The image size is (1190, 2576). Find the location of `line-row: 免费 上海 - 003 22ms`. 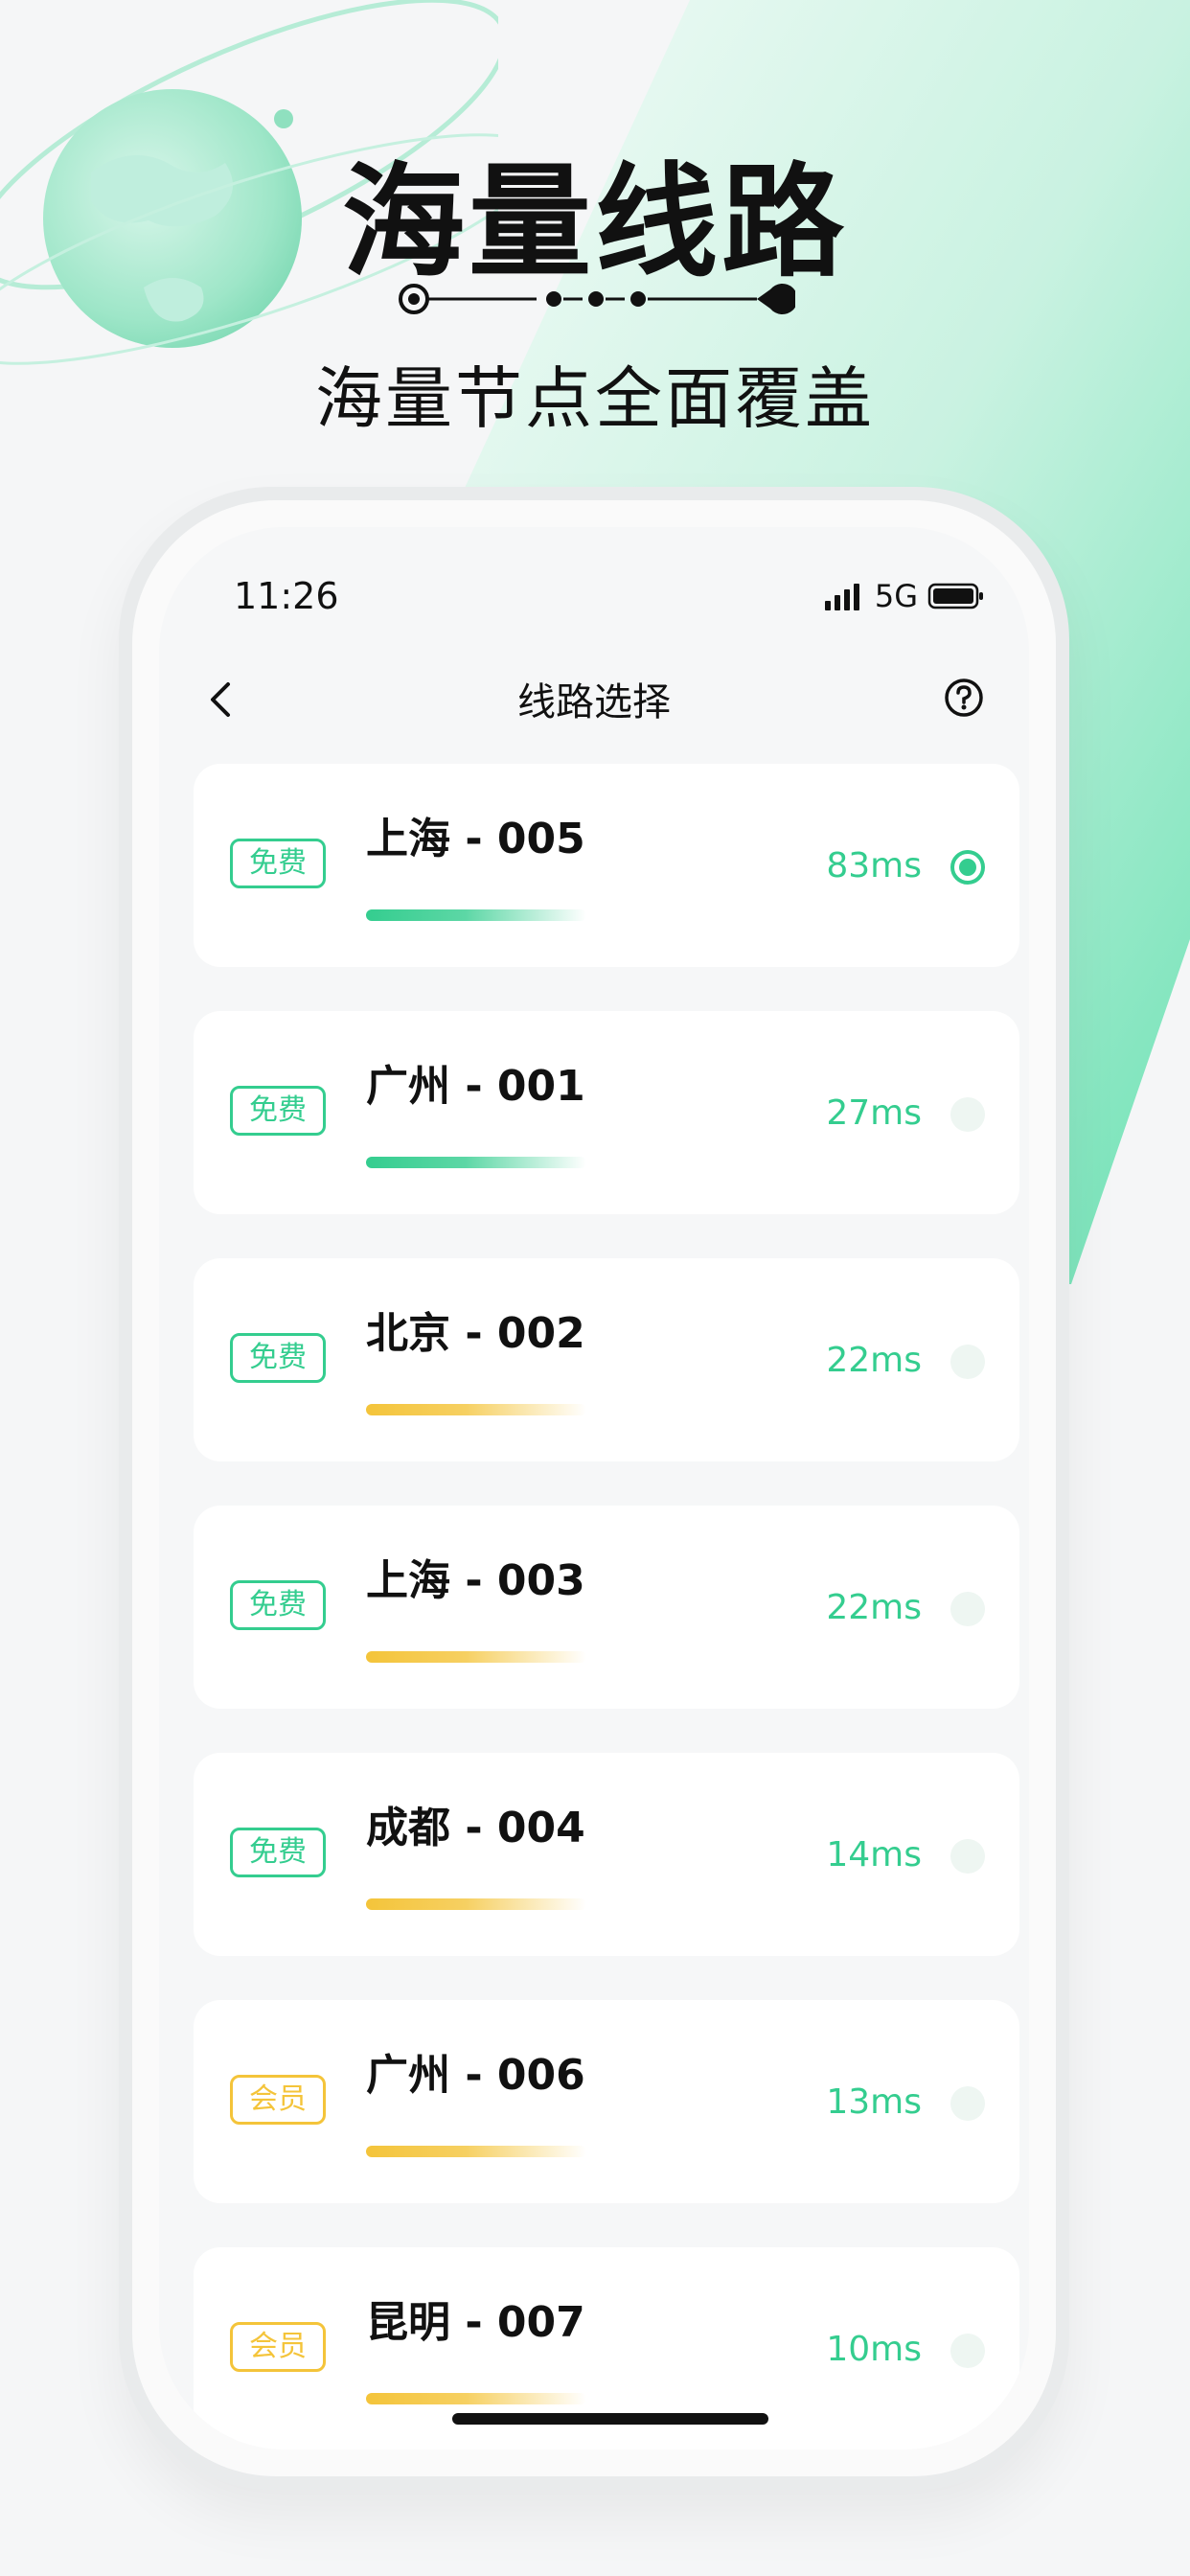

line-row: 免费 上海 - 003 22ms is located at coordinates (606, 1607).